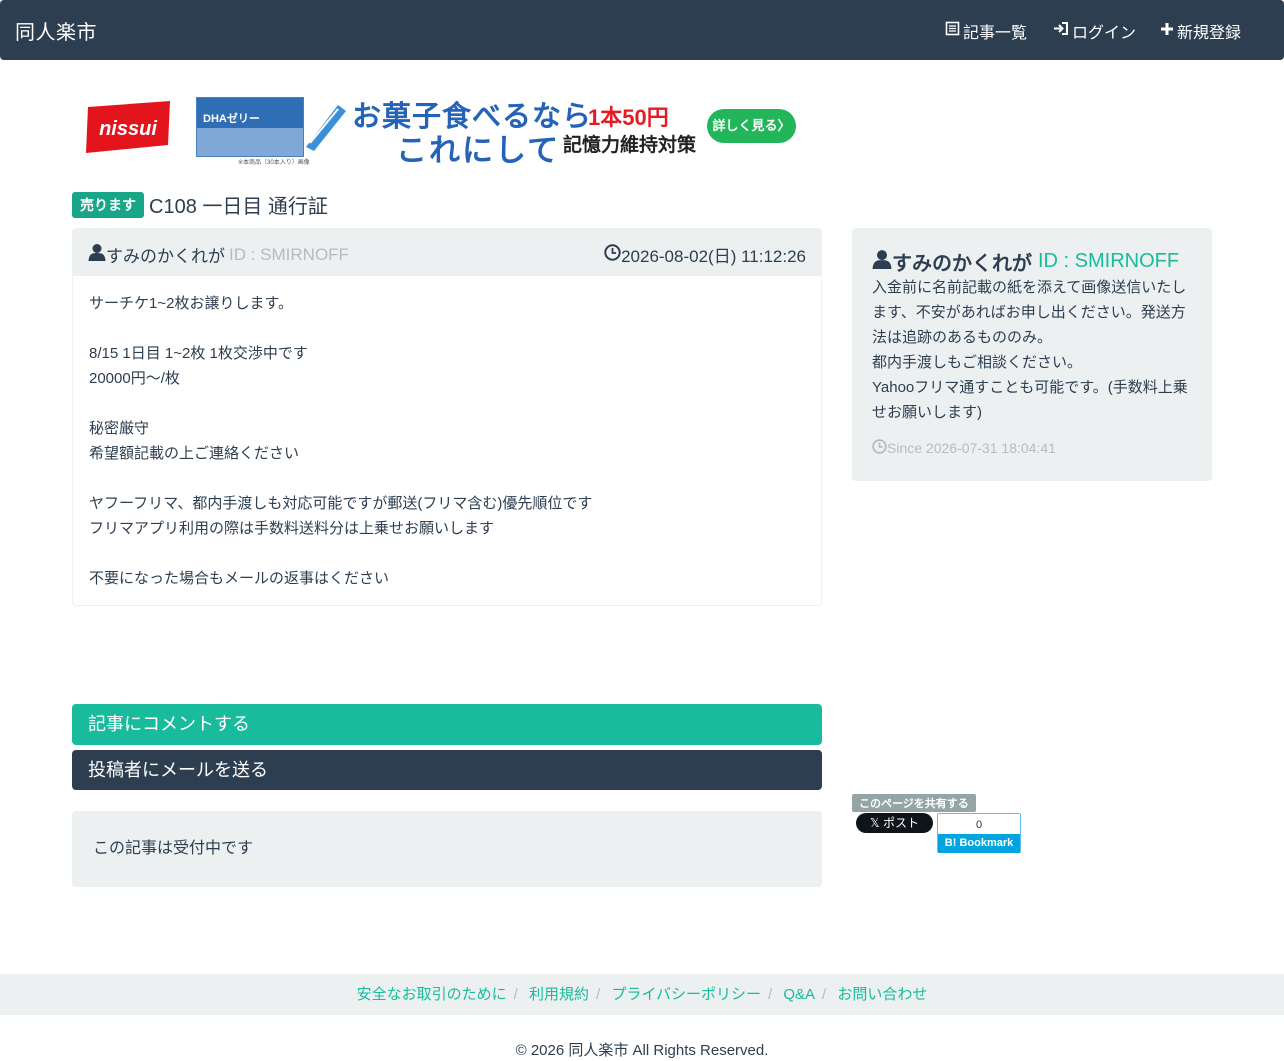 The image size is (1284, 1061). I want to click on profile-author: すみのかくれが ID : SMIRNOFF, so click(1025, 261).